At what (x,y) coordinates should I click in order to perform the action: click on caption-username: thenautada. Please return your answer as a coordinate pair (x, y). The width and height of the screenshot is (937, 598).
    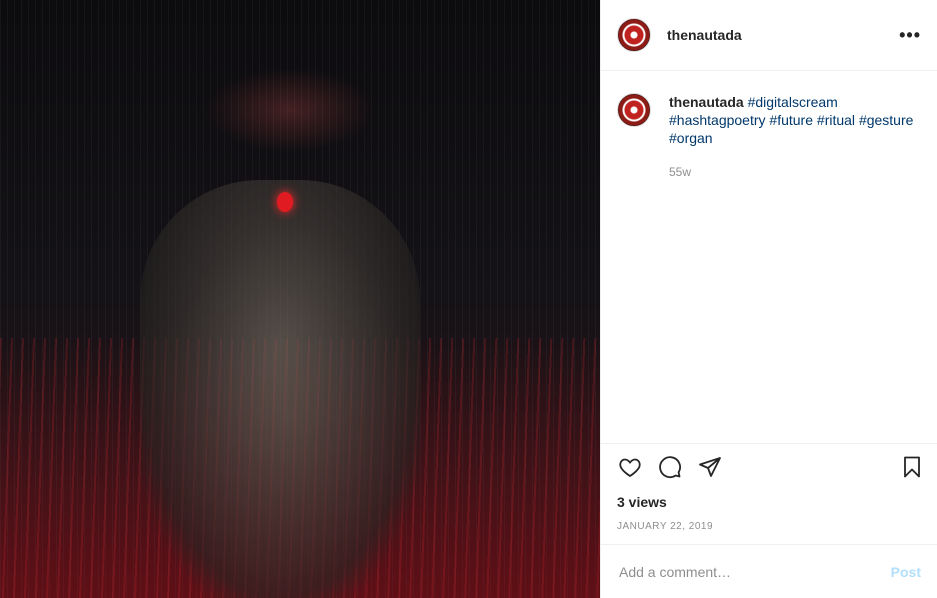
    Looking at the image, I should click on (706, 102).